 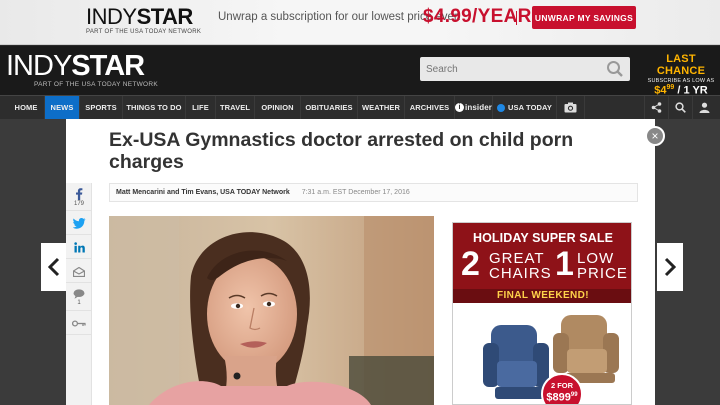 I want to click on ad-number-one: 1, so click(x=564, y=264).